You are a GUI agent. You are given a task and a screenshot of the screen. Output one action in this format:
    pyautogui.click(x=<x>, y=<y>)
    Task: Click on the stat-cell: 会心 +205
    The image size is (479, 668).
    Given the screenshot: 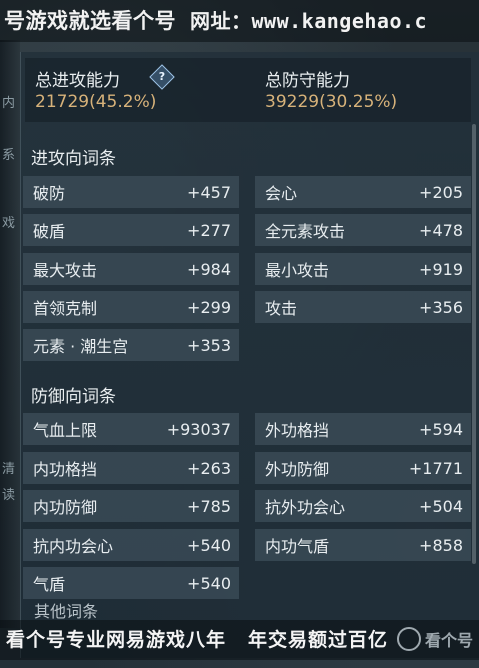 What is the action you would take?
    pyautogui.click(x=363, y=192)
    